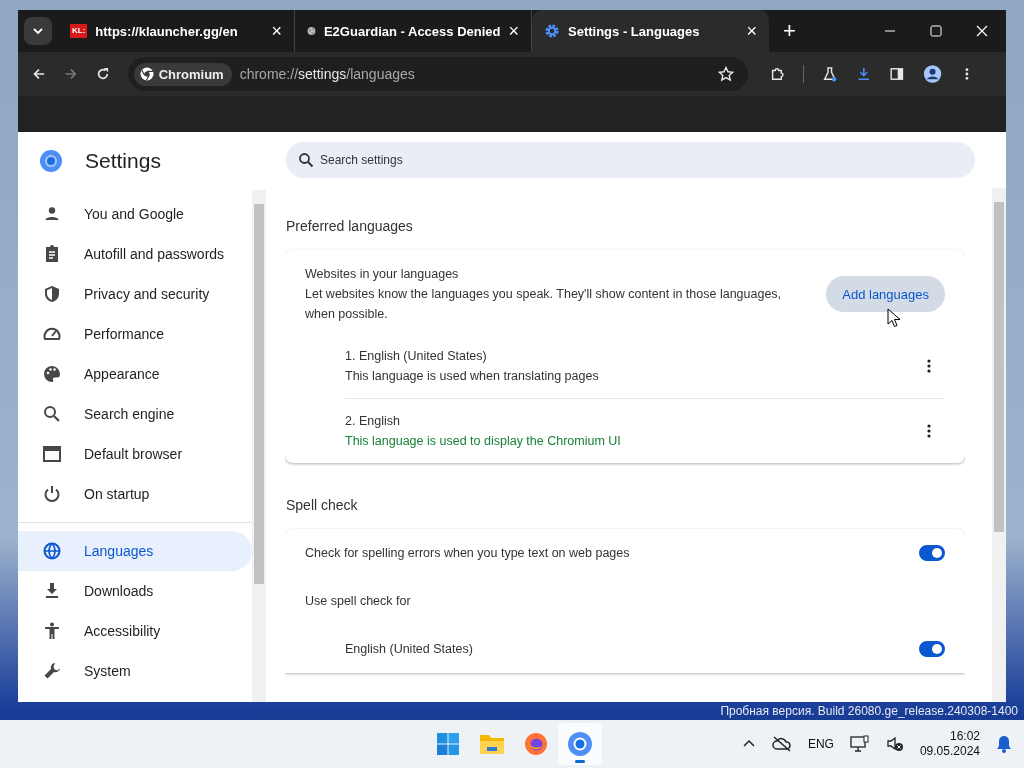  What do you see at coordinates (135, 214) in the screenshot?
I see `sidebar-item: You and Google` at bounding box center [135, 214].